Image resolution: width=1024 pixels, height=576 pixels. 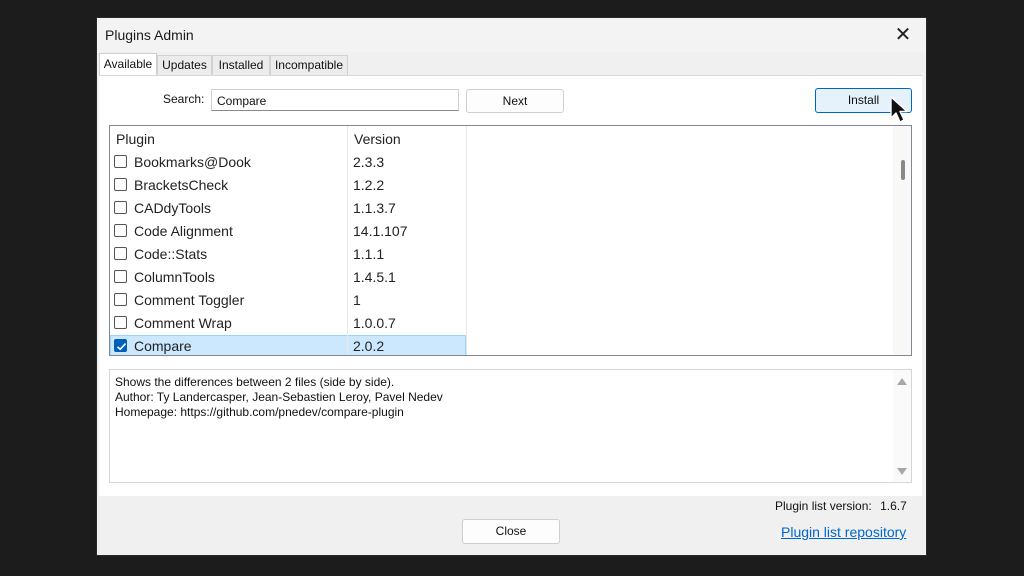 I want to click on close-icon: ✕, so click(x=903, y=35).